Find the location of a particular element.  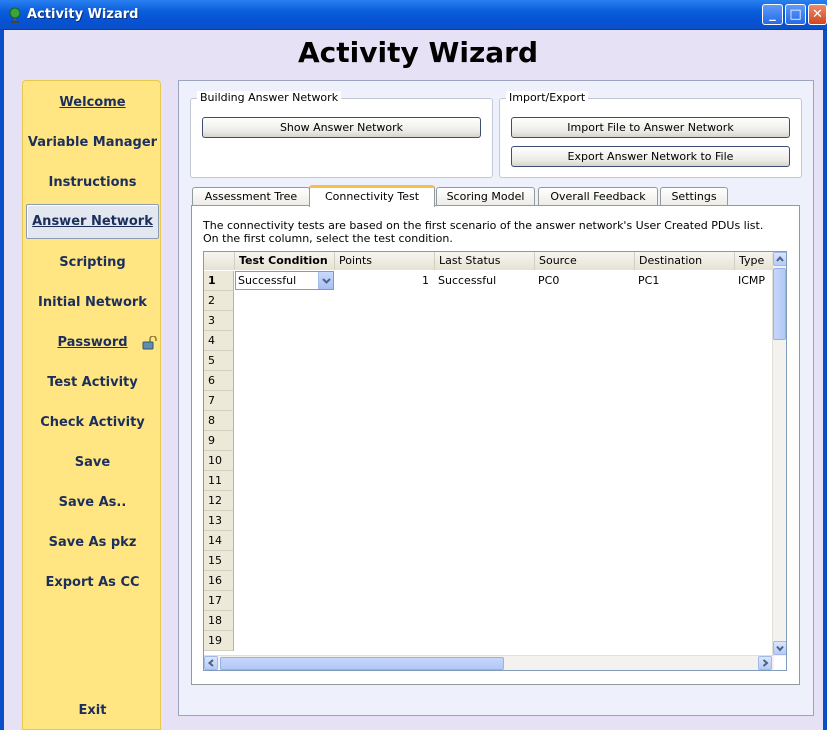

sidebar-item-exit: Exit is located at coordinates (92, 711).